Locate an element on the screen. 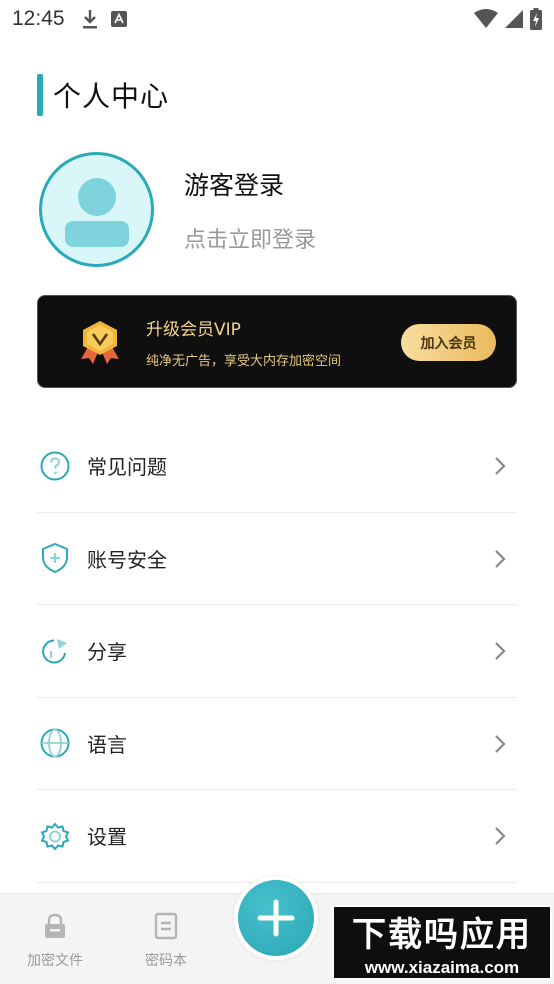  vip-title: 升级会员VIP is located at coordinates (193, 329).